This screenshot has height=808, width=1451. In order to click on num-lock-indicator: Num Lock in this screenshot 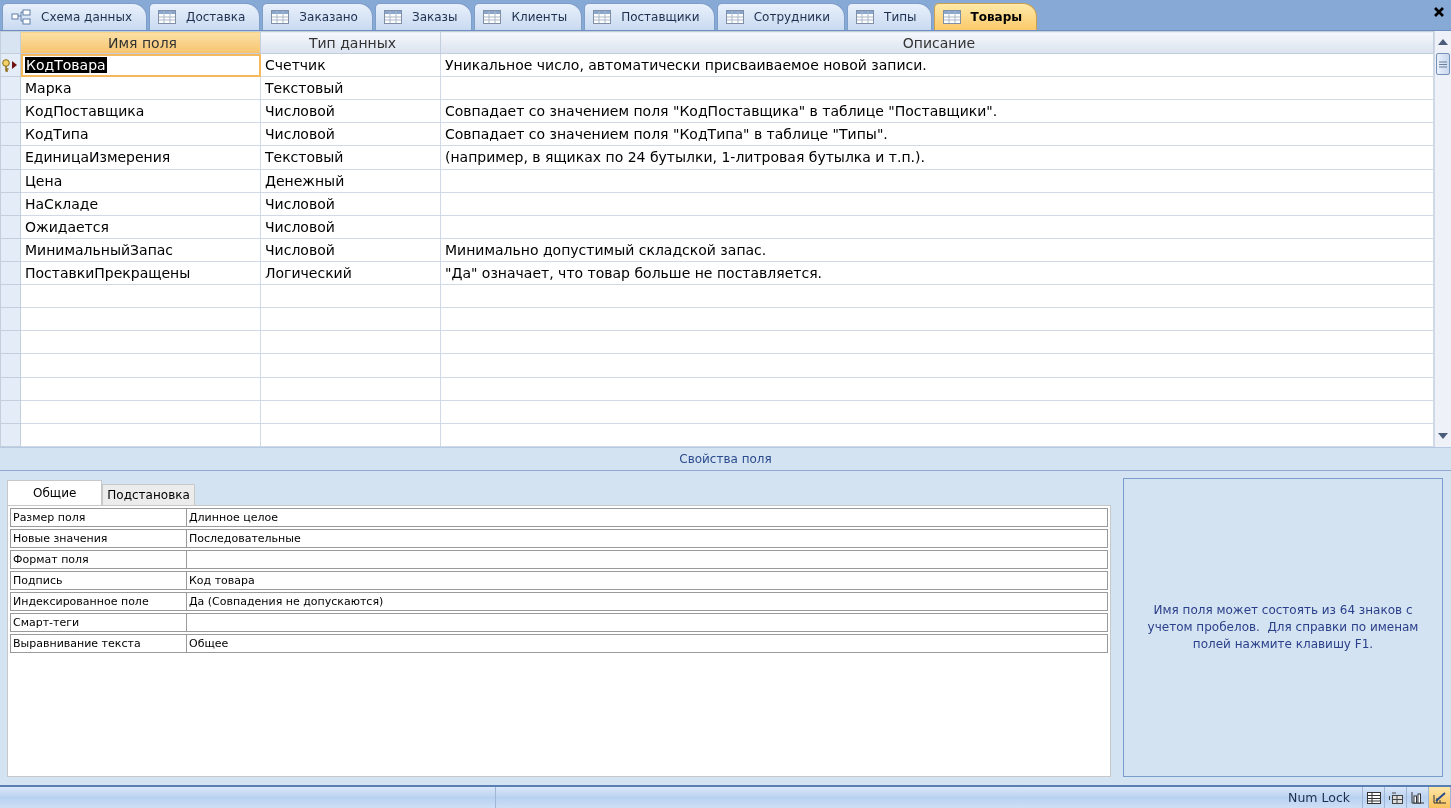, I will do `click(1319, 797)`.